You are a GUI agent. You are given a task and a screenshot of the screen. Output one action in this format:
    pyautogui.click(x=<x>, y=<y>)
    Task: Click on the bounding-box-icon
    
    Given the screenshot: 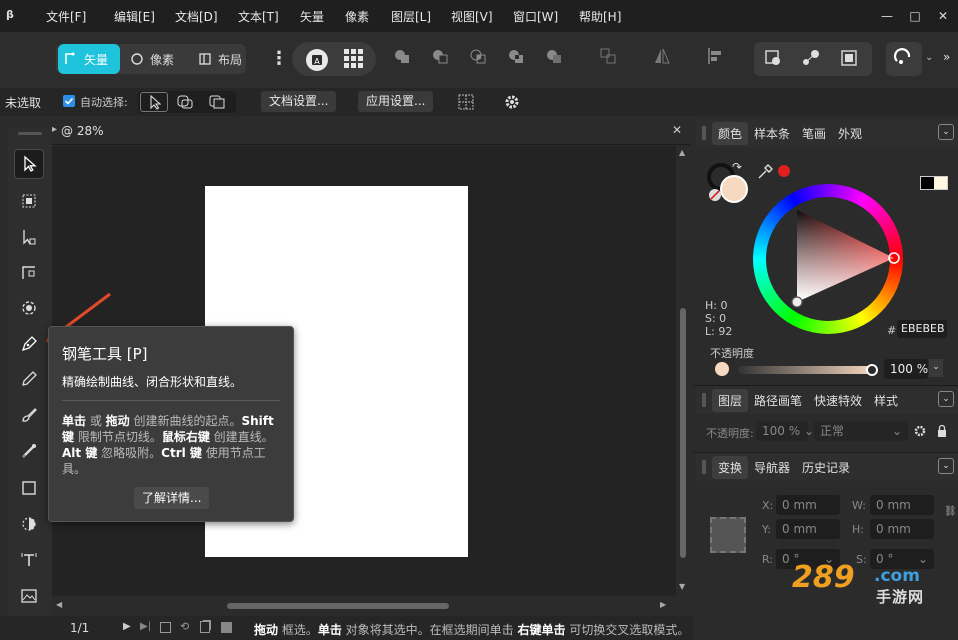 What is the action you would take?
    pyautogui.click(x=851, y=60)
    